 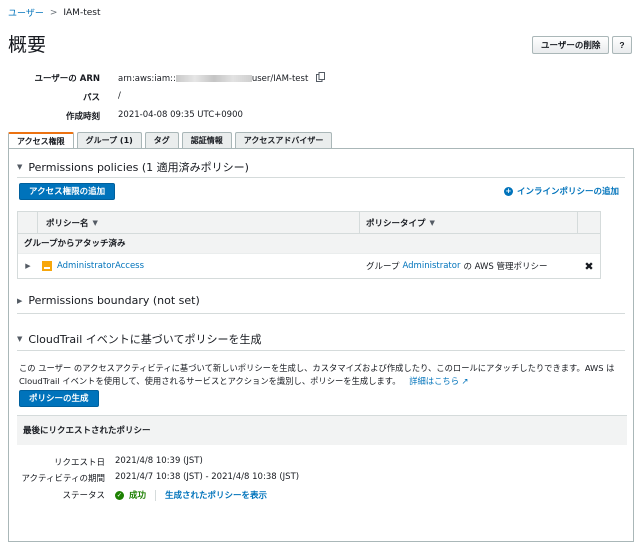 I want to click on breadcrumb-users-link: ユーザー, so click(x=26, y=12).